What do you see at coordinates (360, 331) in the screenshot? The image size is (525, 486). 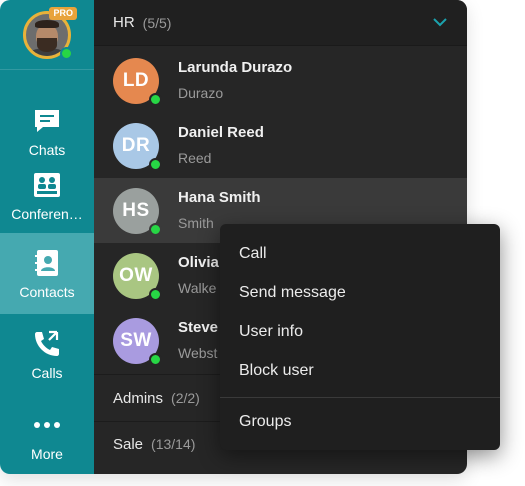 I see `menu-item-user-info: User info` at bounding box center [360, 331].